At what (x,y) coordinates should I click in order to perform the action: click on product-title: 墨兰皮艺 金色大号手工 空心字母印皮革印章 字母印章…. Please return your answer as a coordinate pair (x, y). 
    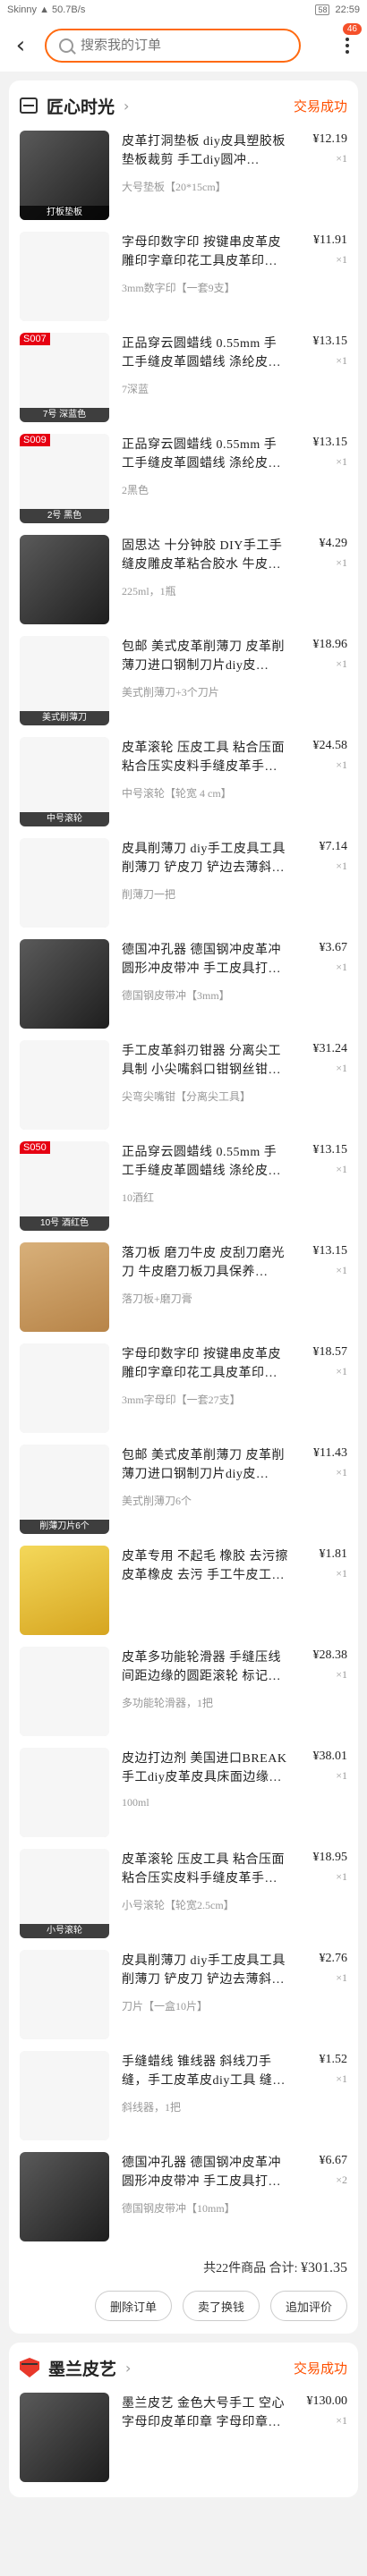
    Looking at the image, I should click on (205, 2413).